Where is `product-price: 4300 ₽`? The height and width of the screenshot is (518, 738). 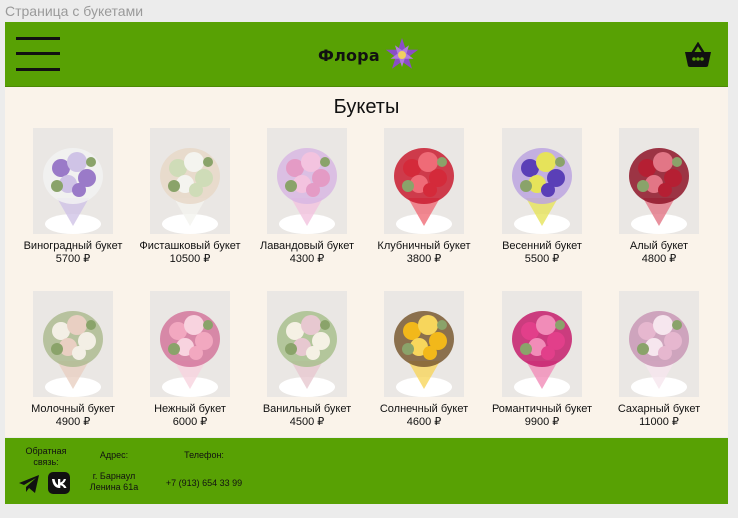 product-price: 4300 ₽ is located at coordinates (307, 259).